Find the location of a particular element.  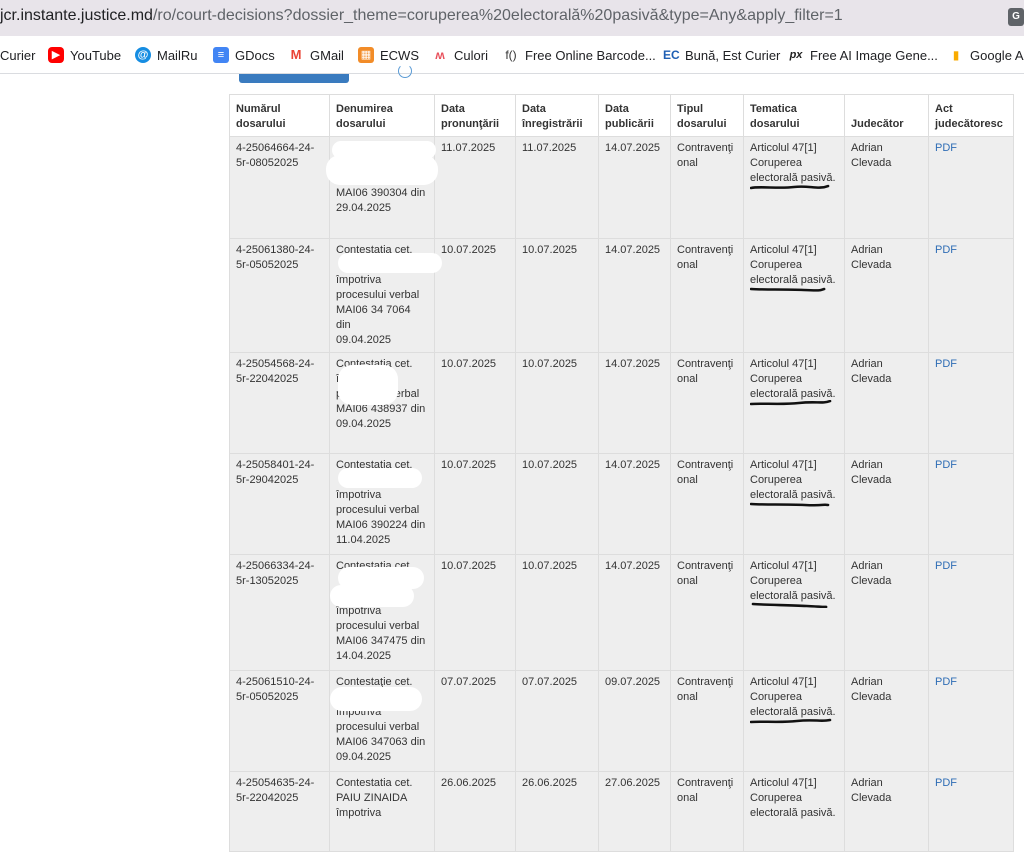

date-pronounced-cell: 10.07.2025 is located at coordinates (475, 612).